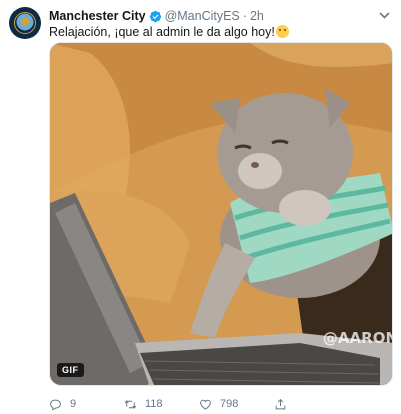 The image size is (401, 414). I want to click on flushed-face-emoji-icon, so click(282, 31).